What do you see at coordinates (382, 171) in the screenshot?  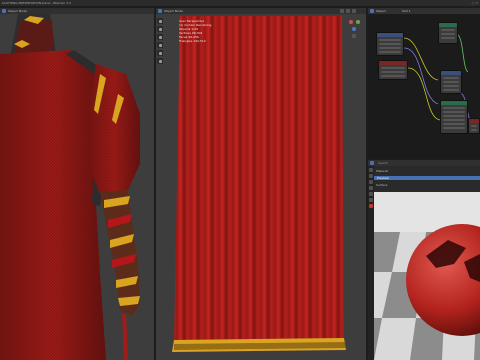 I see `material-row: Material` at bounding box center [382, 171].